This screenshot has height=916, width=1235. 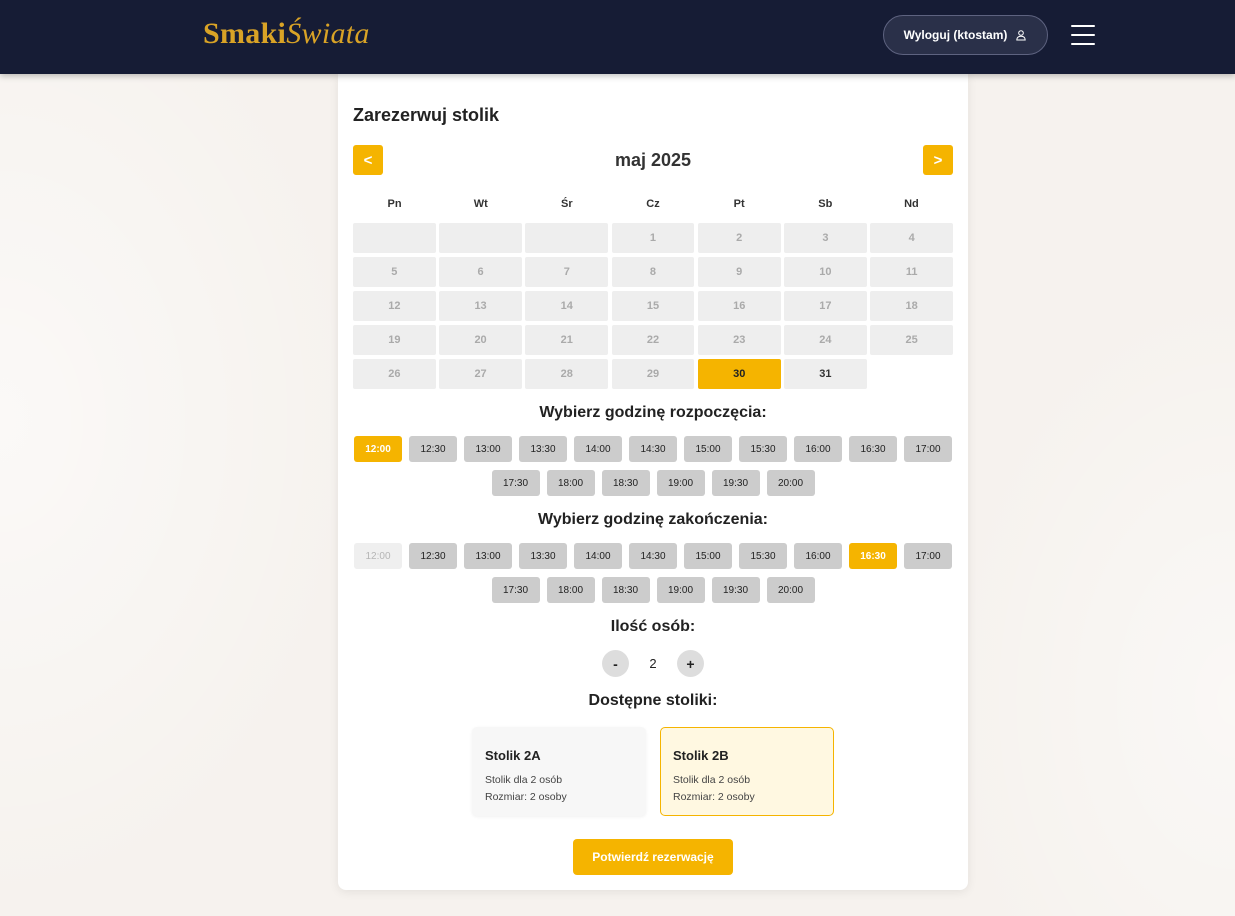 I want to click on end-time-slot: 15:00, so click(x=708, y=556).